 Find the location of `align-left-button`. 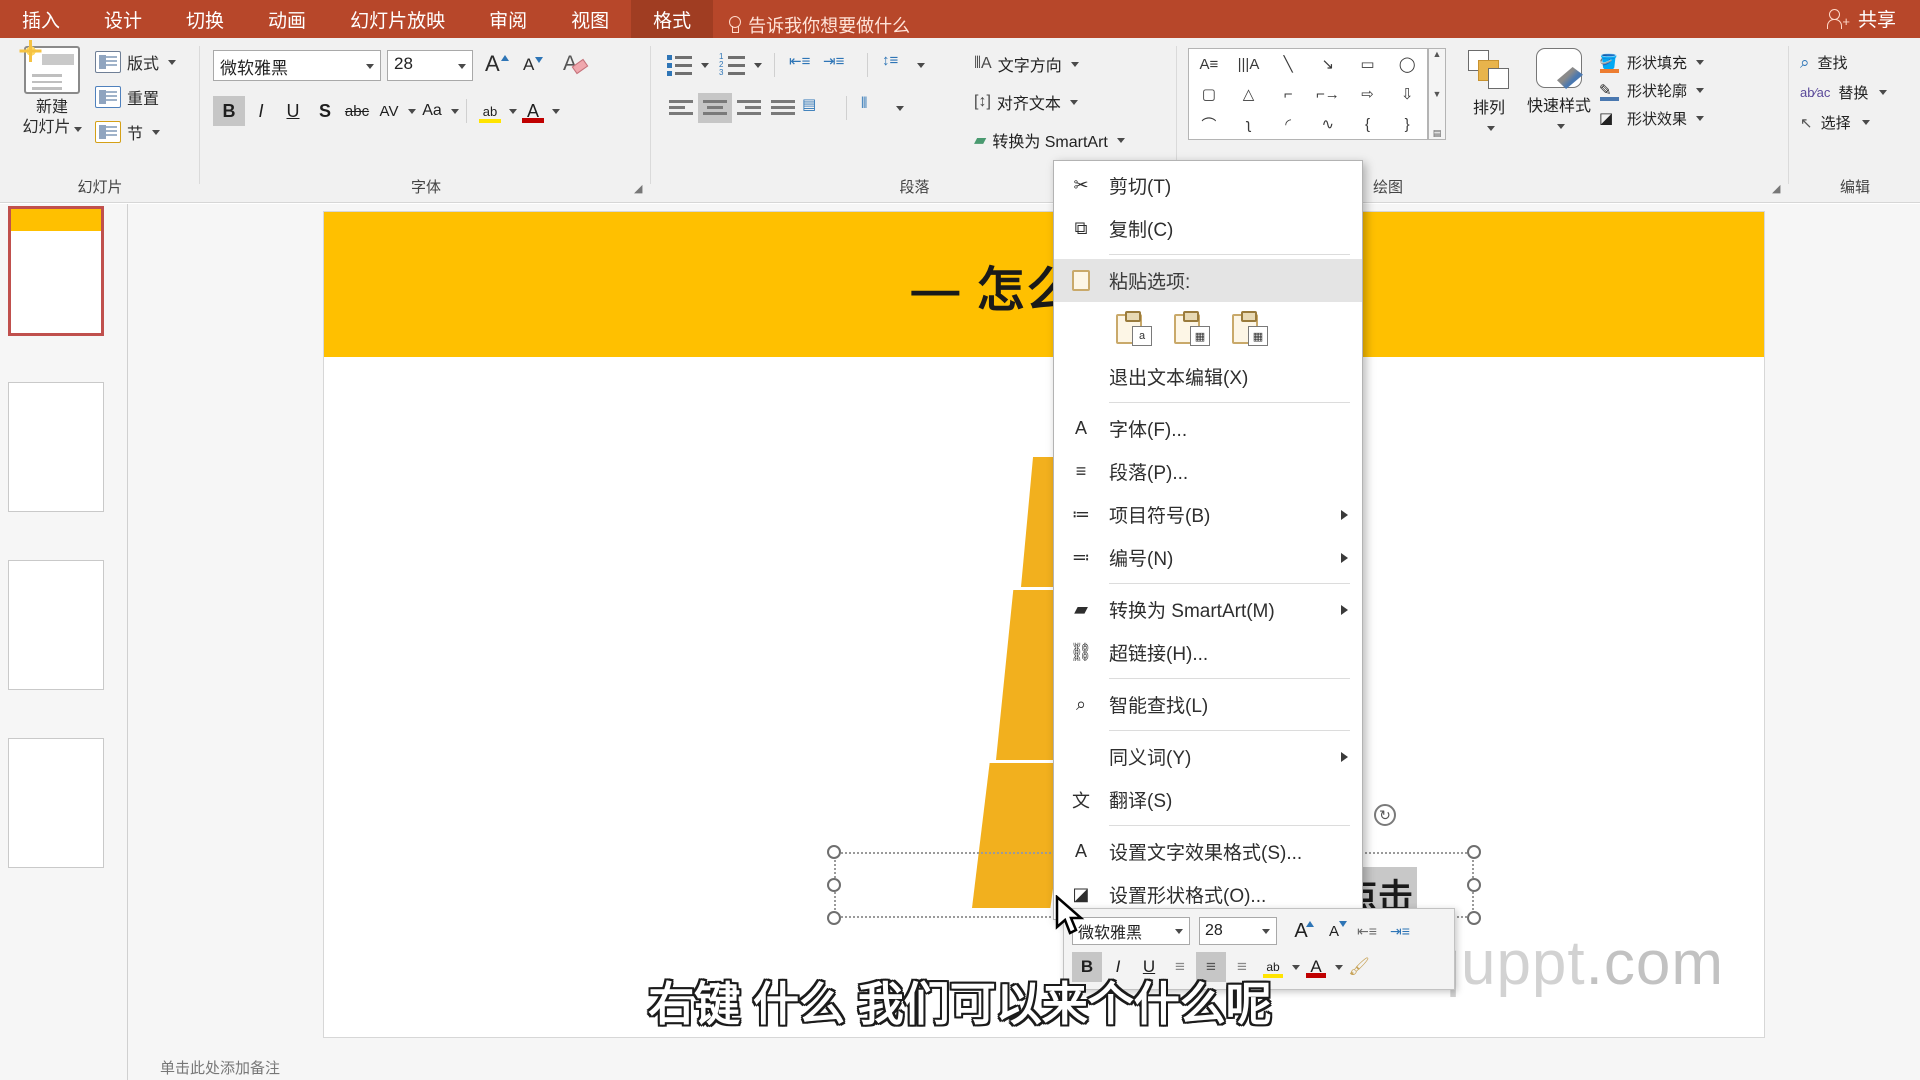

align-left-button is located at coordinates (681, 108).